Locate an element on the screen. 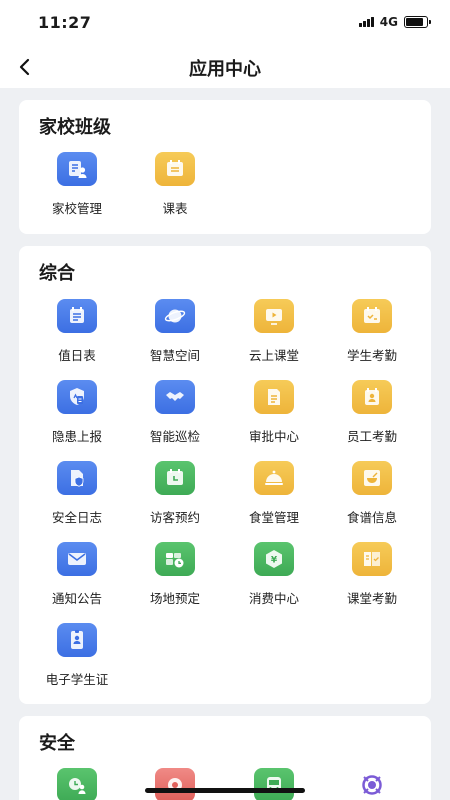 This screenshot has height=800, width=450. badge-icon is located at coordinates (372, 397).